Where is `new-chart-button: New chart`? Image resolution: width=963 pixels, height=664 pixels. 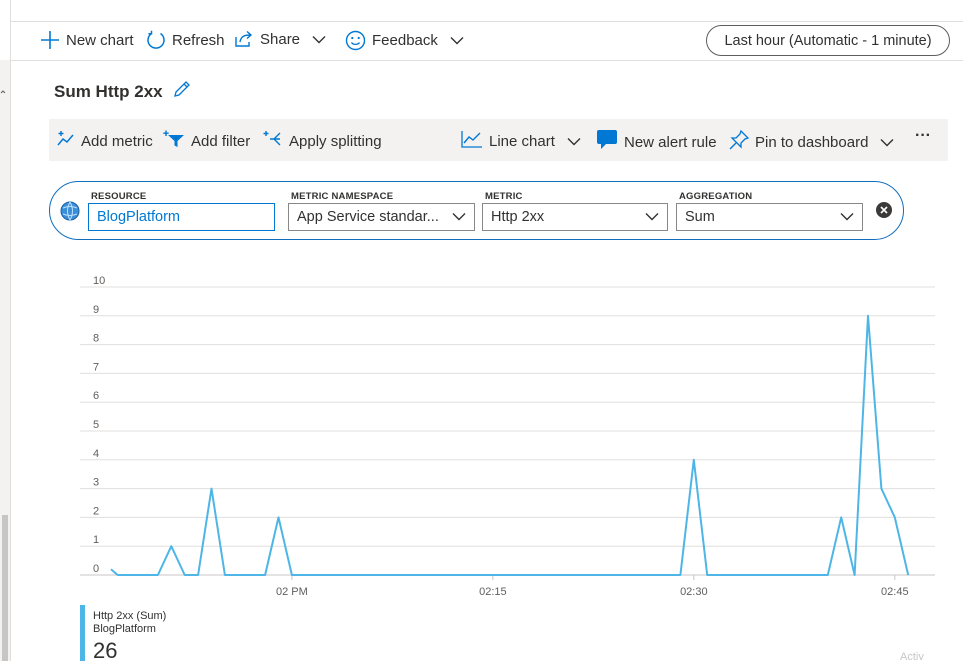 new-chart-button: New chart is located at coordinates (87, 40).